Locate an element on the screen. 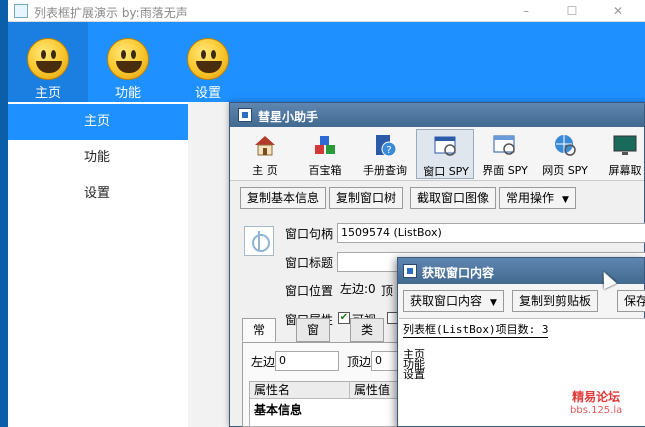 Image resolution: width=645 pixels, height=427 pixels. nav-tab-label: 功能 is located at coordinates (127, 93).